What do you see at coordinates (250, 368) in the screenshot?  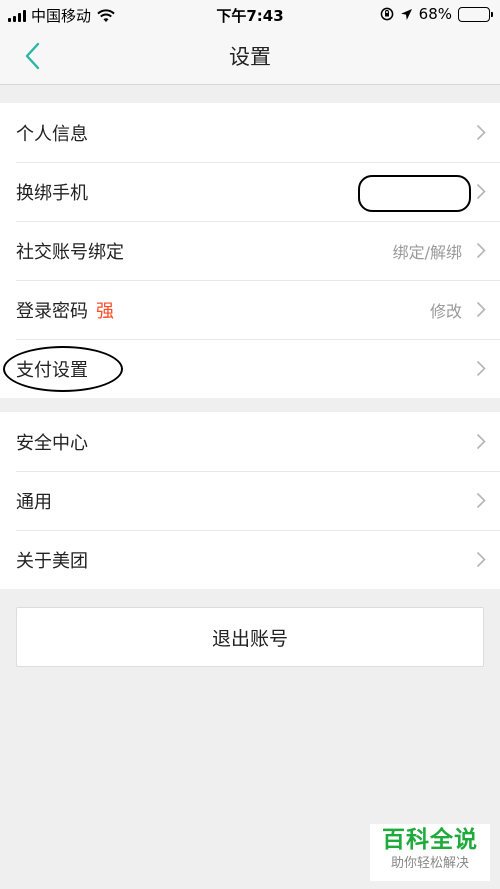 I see `row-payment-settings: 支付设置` at bounding box center [250, 368].